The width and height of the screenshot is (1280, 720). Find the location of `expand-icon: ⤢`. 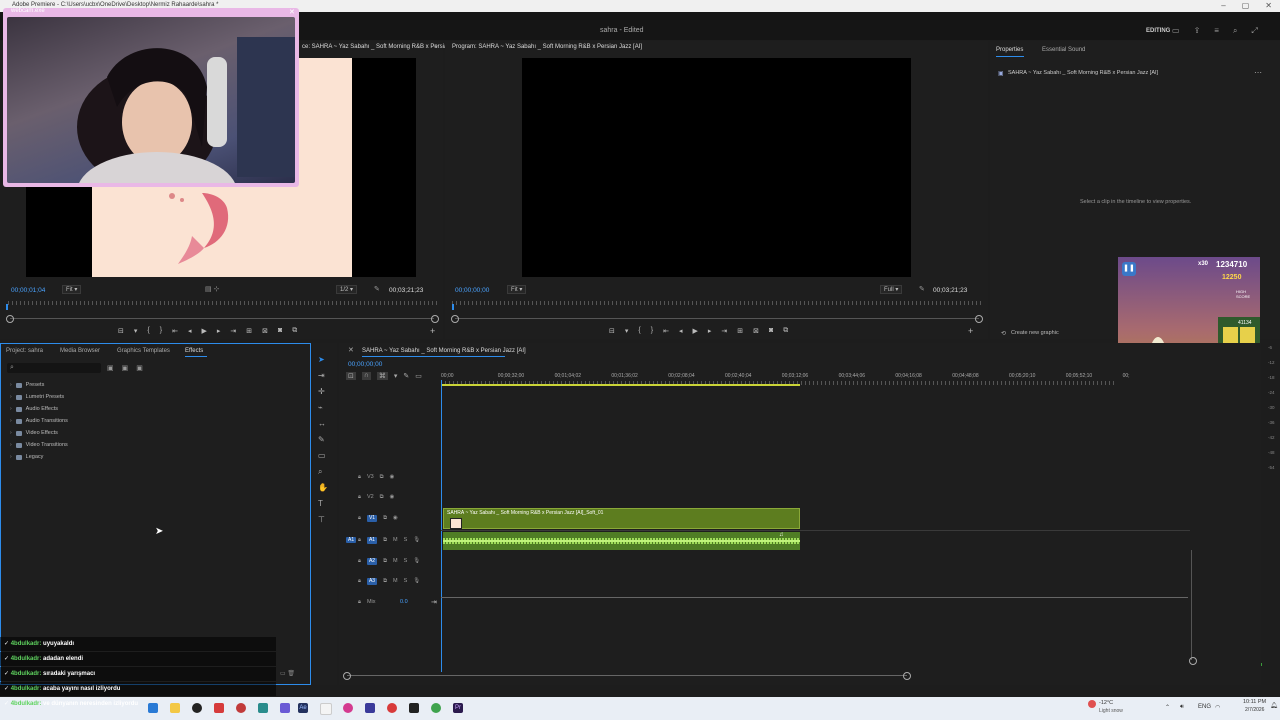

expand-icon: ⤢ is located at coordinates (1254, 31).